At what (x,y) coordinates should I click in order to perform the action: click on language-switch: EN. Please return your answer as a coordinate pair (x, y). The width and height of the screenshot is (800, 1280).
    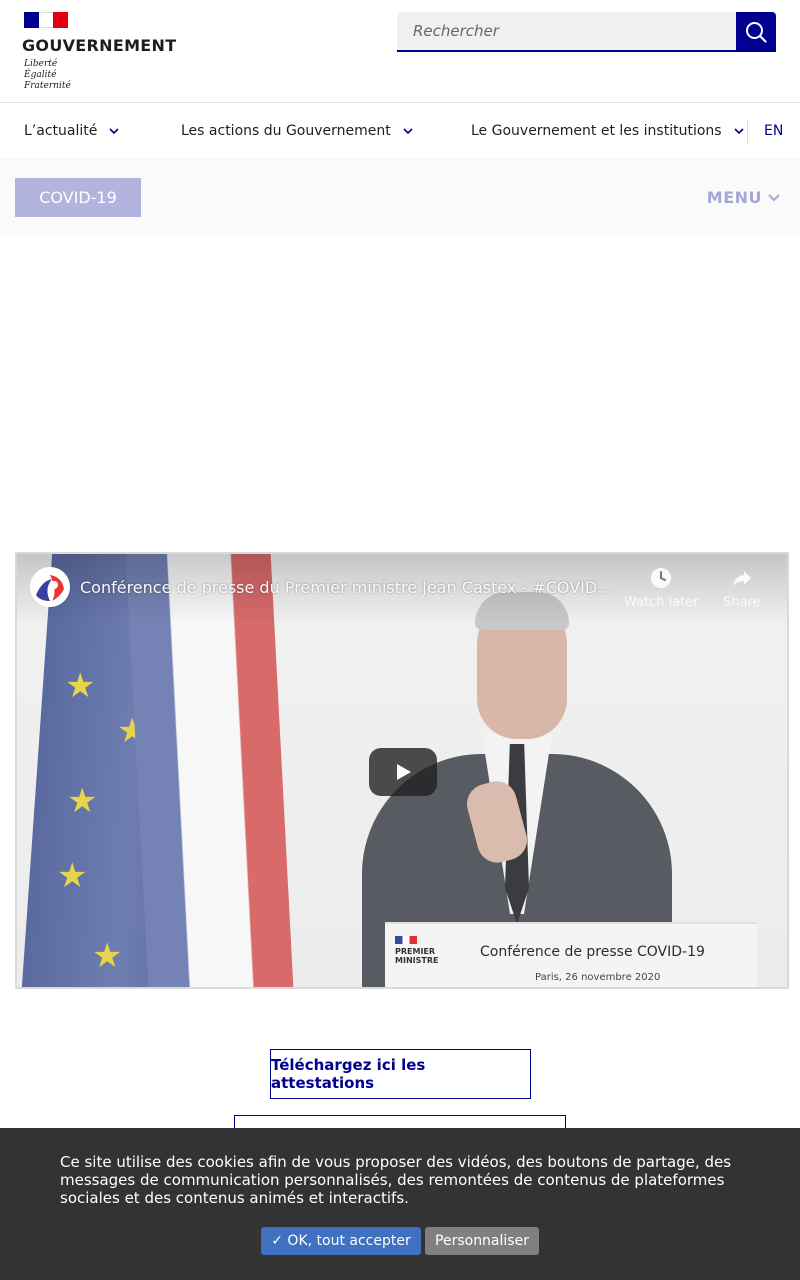
    Looking at the image, I should click on (773, 131).